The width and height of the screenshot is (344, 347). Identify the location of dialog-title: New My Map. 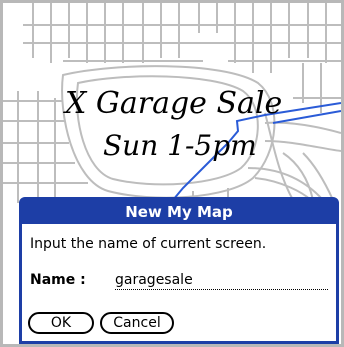
(179, 212).